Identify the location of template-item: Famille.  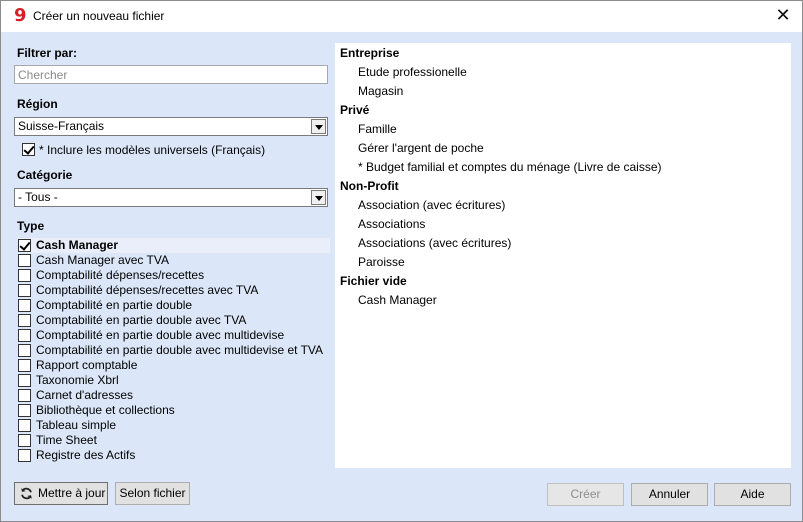
(377, 129).